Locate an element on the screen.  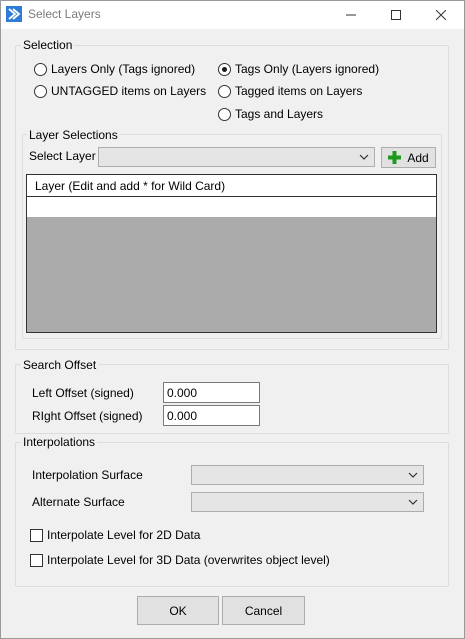
layer-selections-legend: Layer Selections is located at coordinates (73, 135).